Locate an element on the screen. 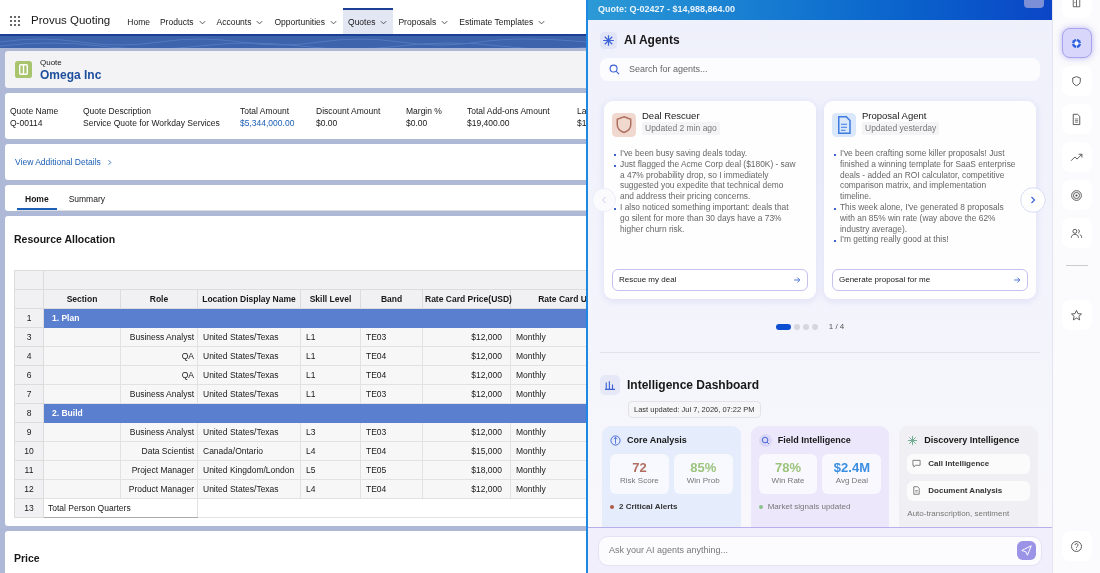 This screenshot has height=573, width=1100. agent-name: Proposal Agent is located at coordinates (895, 115).